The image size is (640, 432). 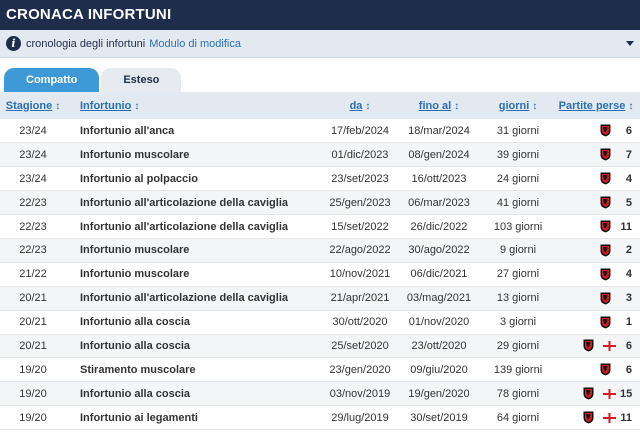 I want to click on days-cell: 24 giorni, so click(x=518, y=178).